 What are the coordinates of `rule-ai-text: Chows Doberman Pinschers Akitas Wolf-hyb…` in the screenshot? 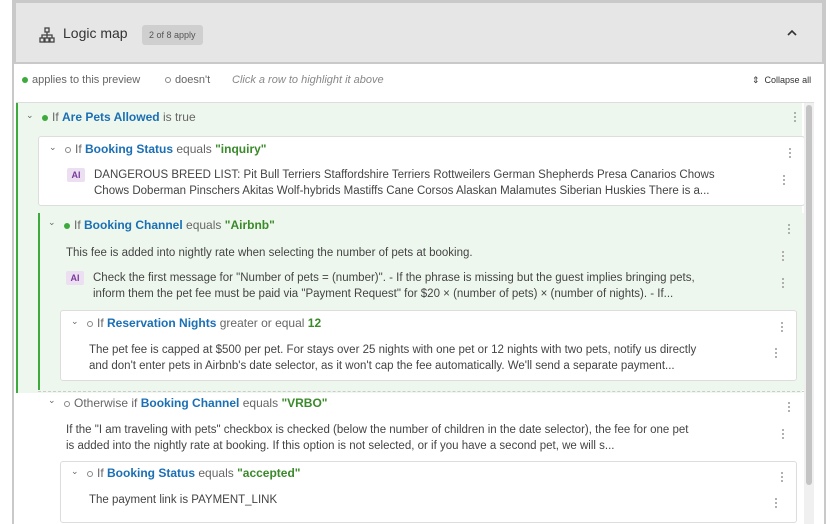 It's located at (402, 191).